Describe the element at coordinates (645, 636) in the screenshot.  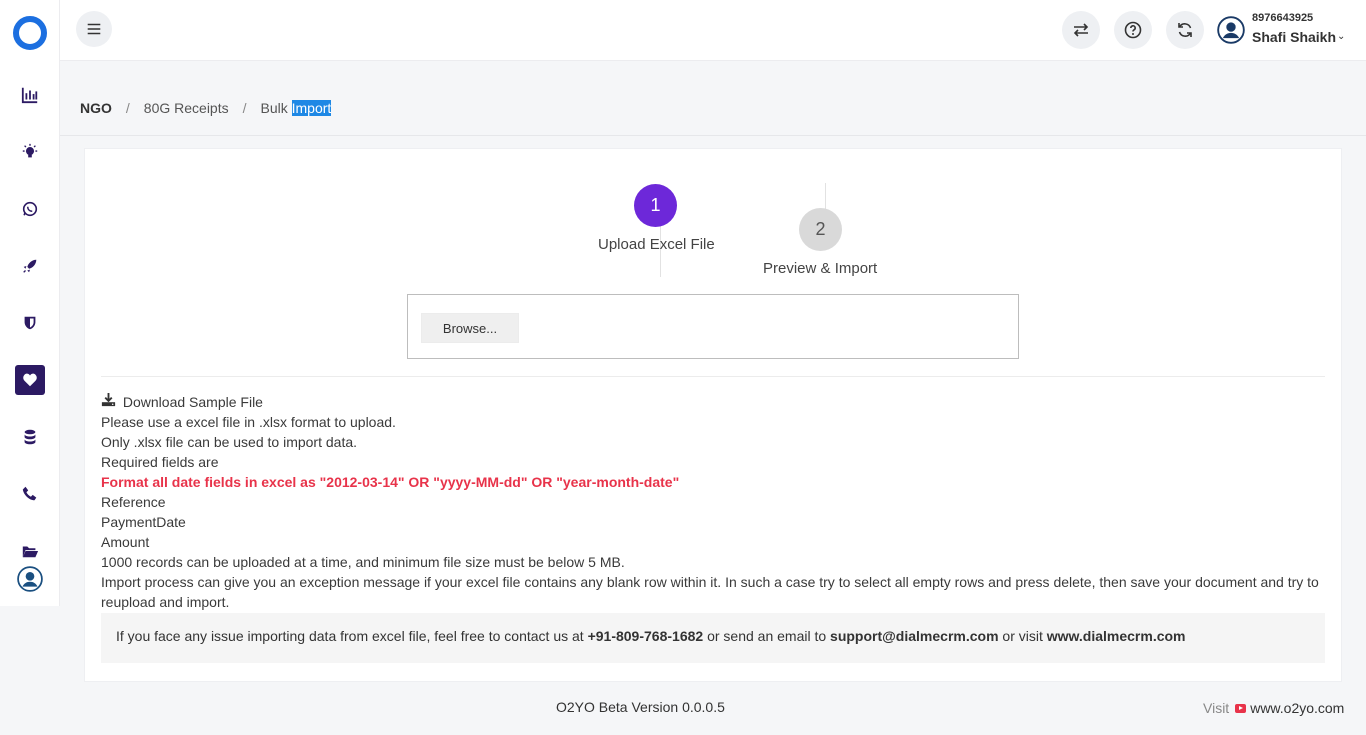
I see `contact-phone: +91-809-768-1682` at that location.